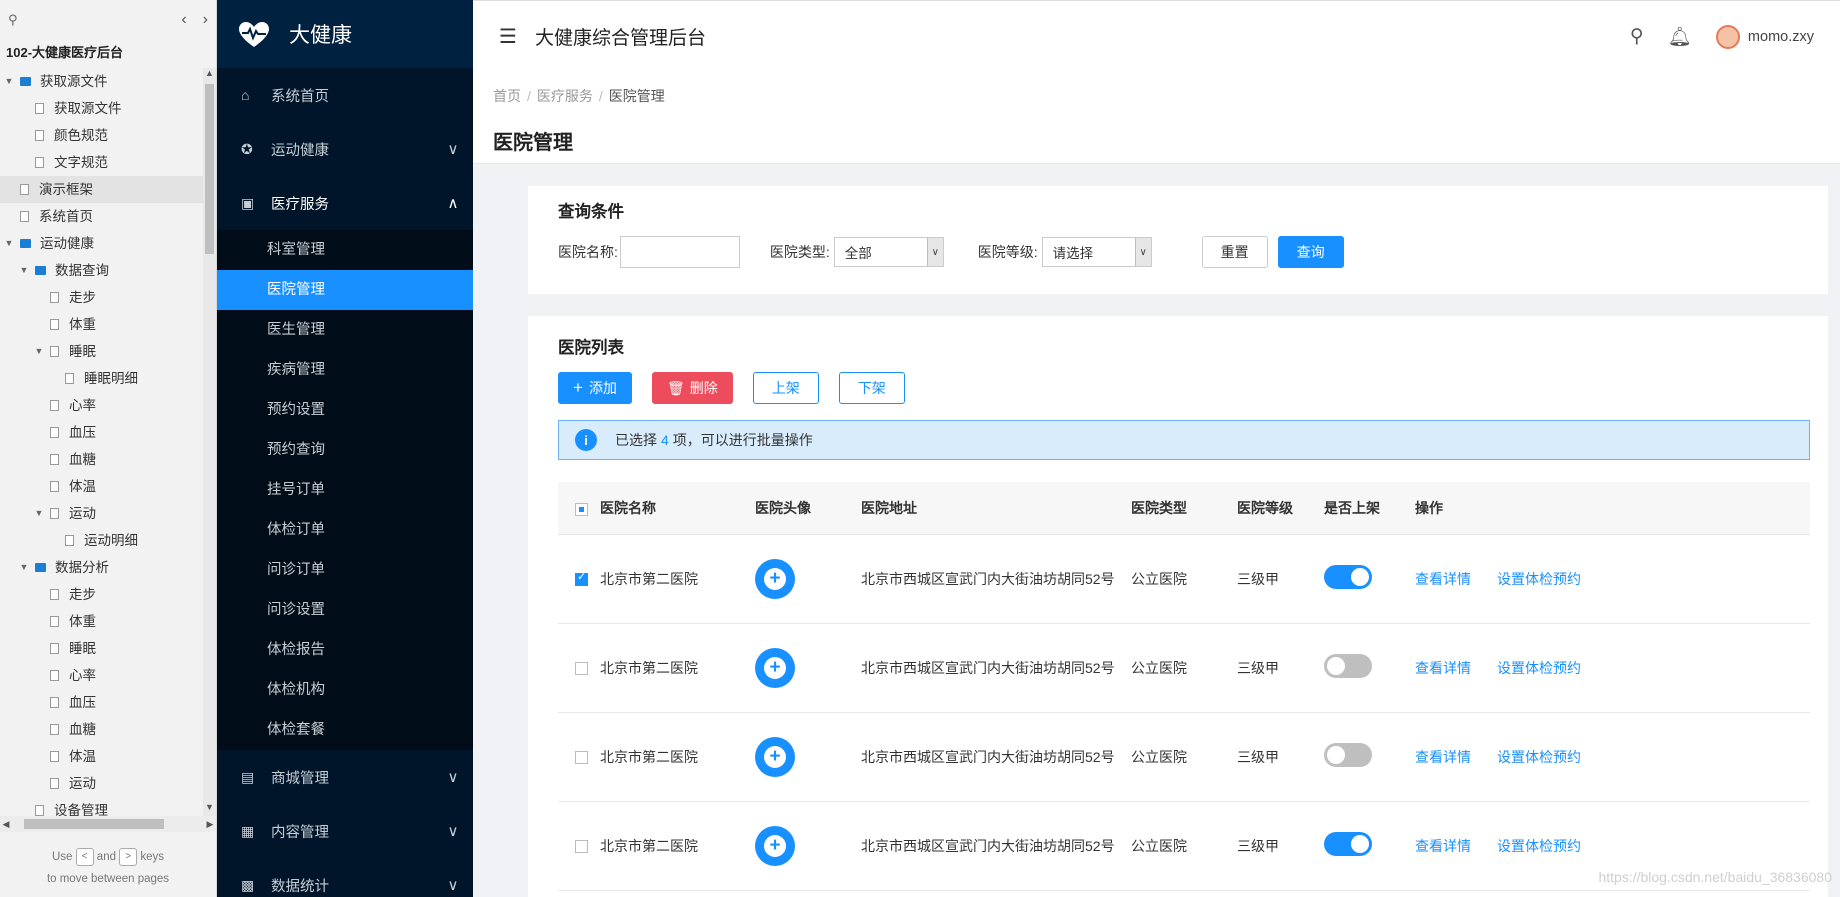 This screenshot has width=1840, height=897. I want to click on sitemap-vertical-scrollbar: ▲ ▼, so click(209, 442).